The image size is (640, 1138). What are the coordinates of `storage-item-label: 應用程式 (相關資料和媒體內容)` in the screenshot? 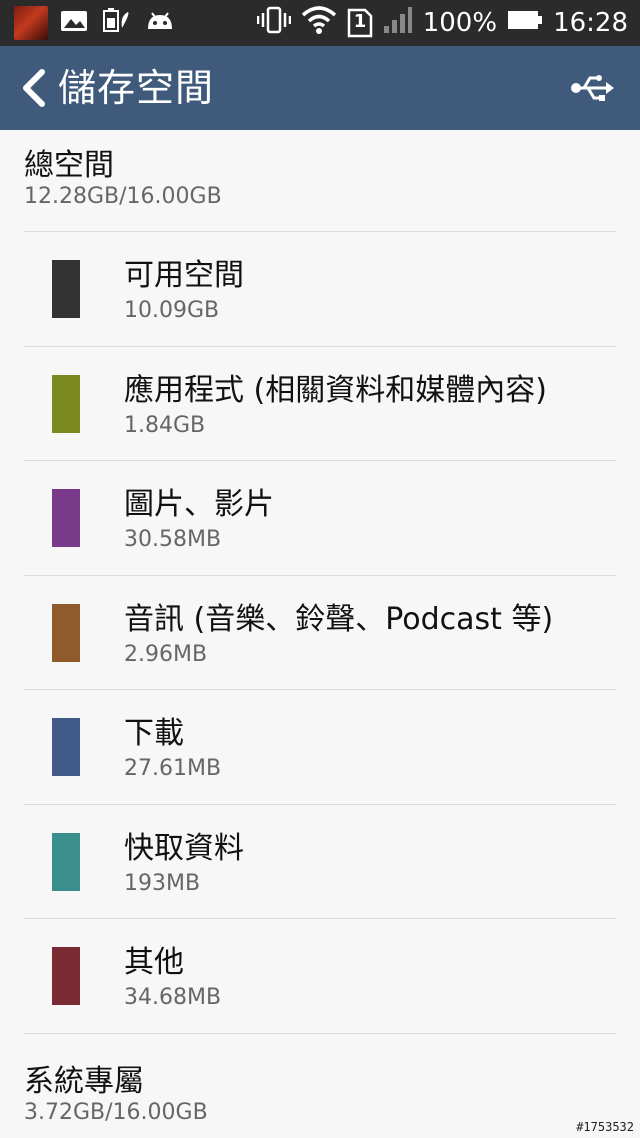 It's located at (335, 390).